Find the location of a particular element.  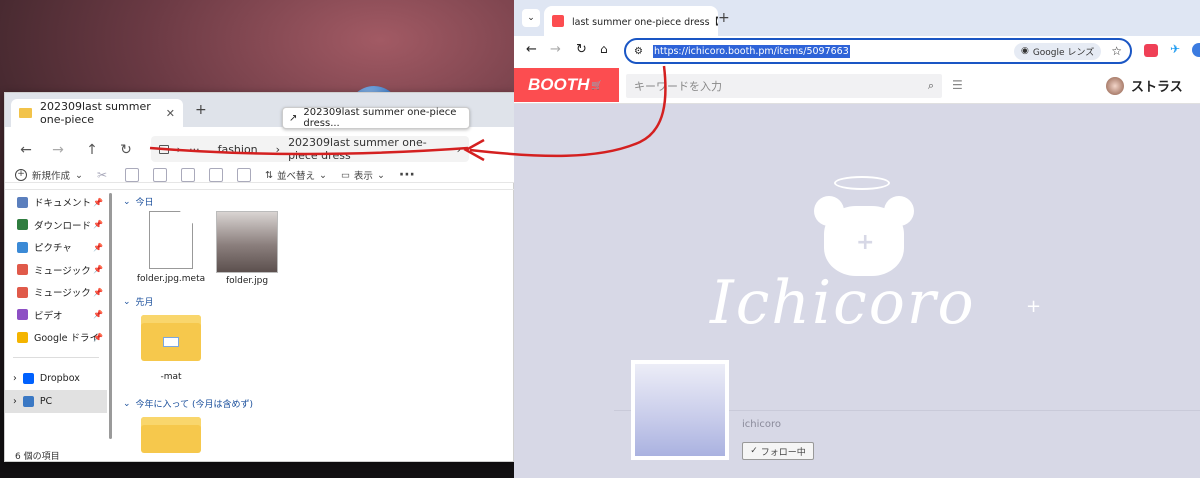

annotation-arrow is located at coordinates (408, 113).